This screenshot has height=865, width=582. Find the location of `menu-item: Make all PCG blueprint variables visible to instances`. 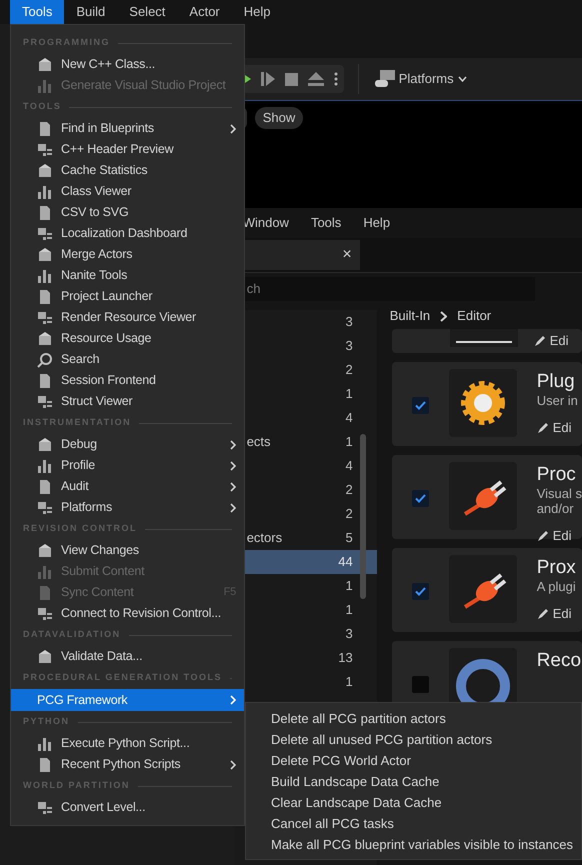

menu-item: Make all PCG blueprint variables visible to instances is located at coordinates (413, 844).